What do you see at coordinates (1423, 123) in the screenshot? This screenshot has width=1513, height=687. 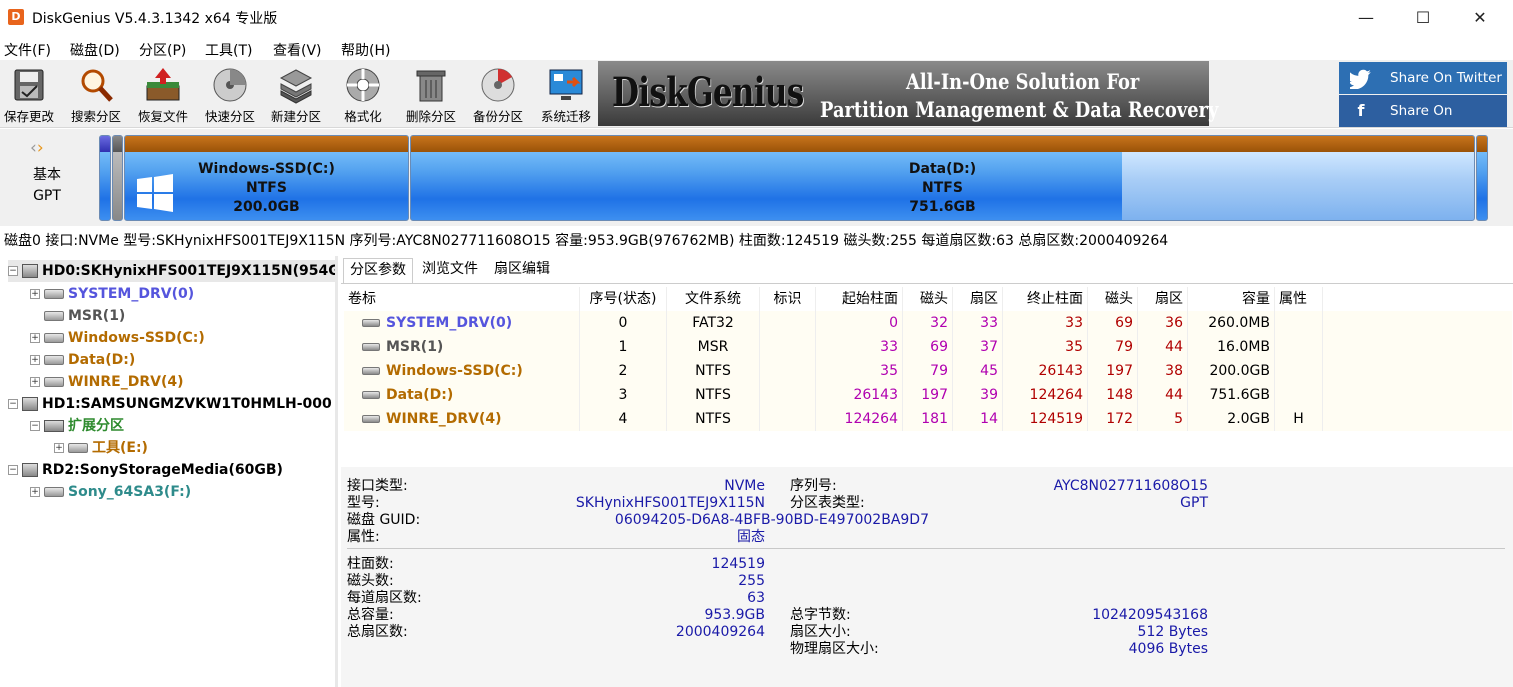 I see `share-facebook-button: f Share On Facebook` at bounding box center [1423, 123].